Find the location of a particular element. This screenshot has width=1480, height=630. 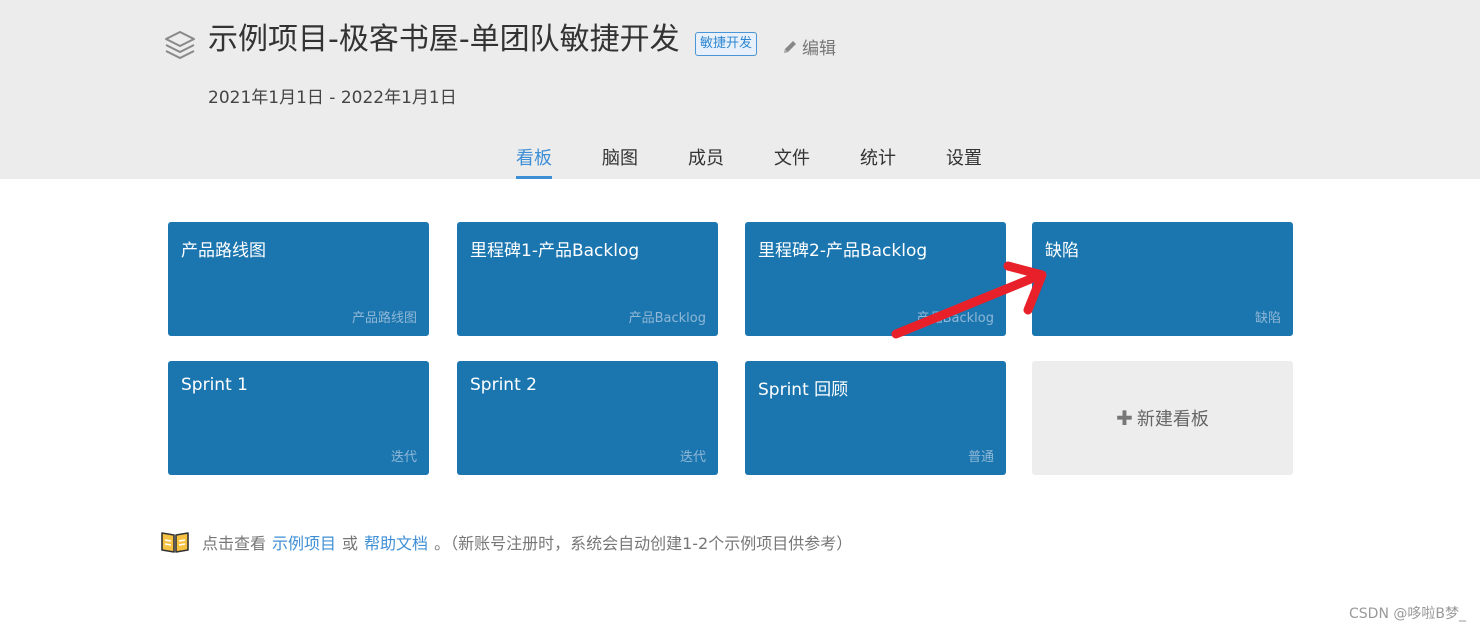

tab-settings: 设置 is located at coordinates (964, 157).